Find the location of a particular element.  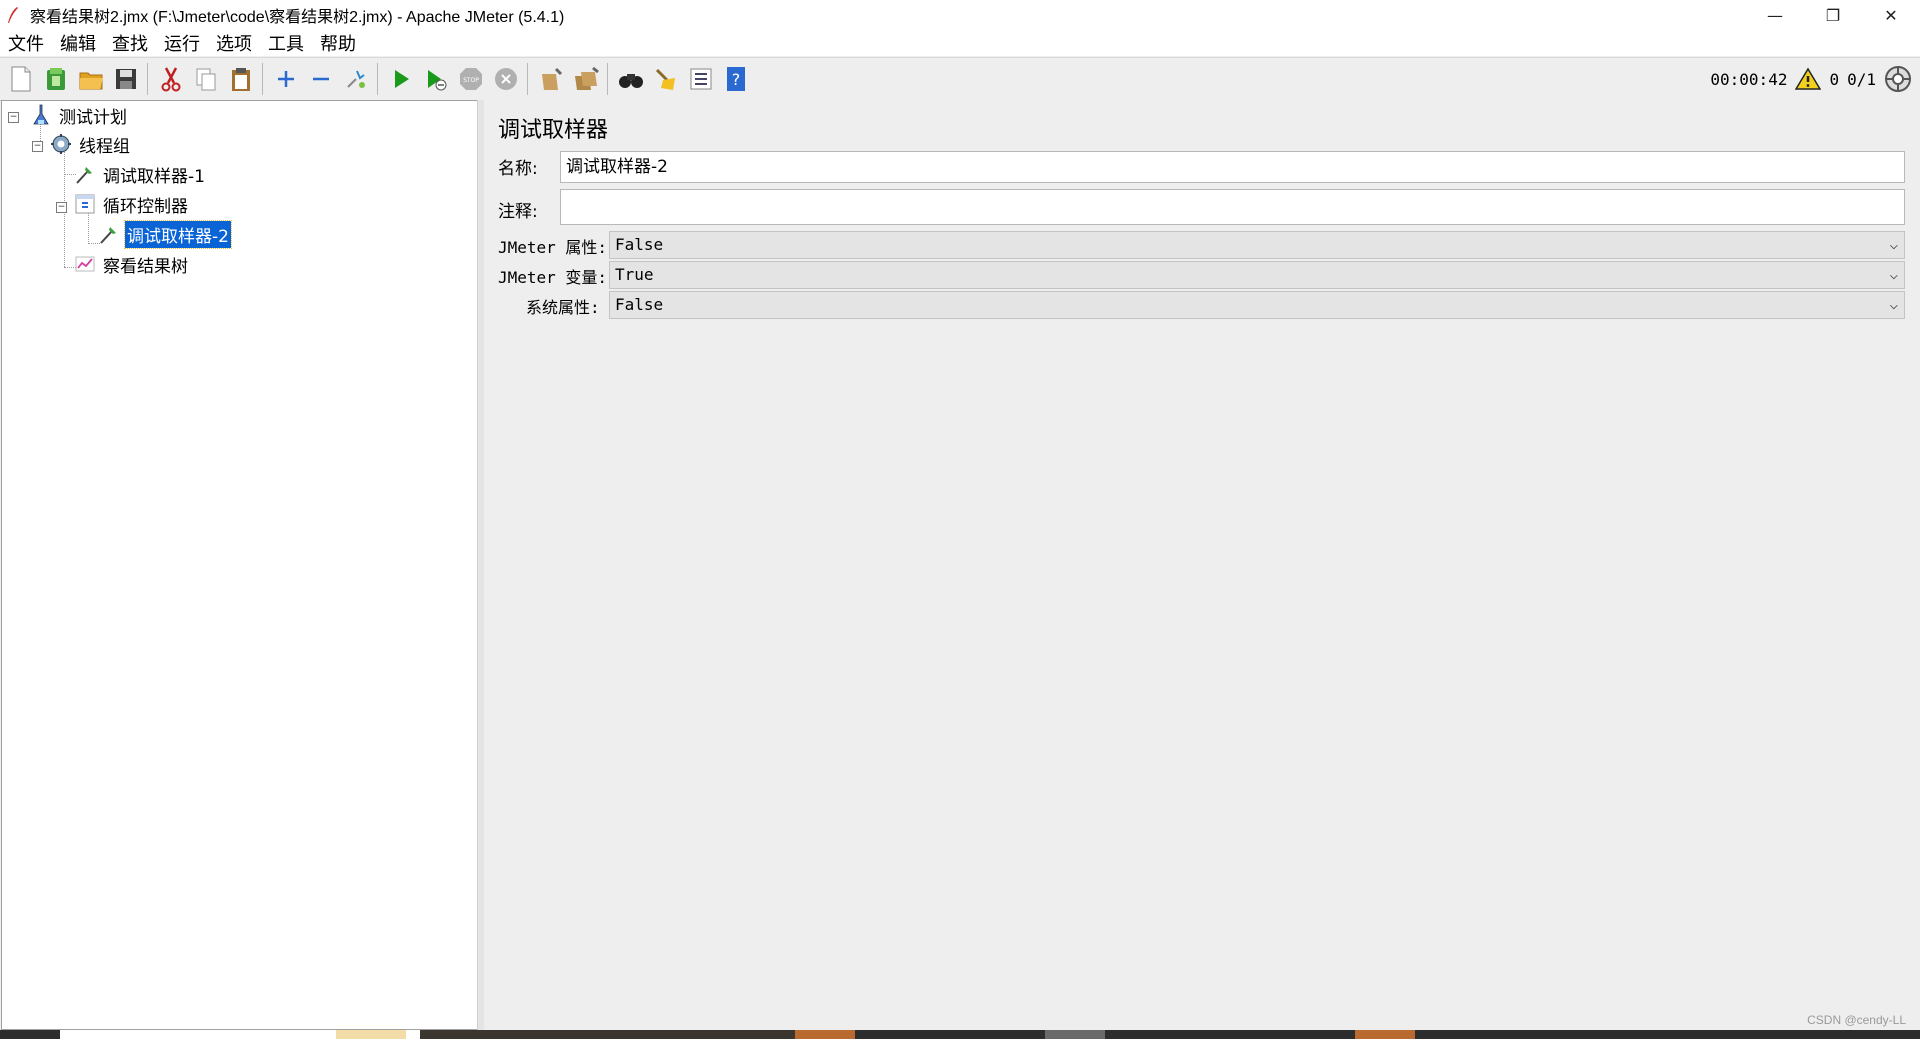

system-properties-value: False is located at coordinates (639, 304).